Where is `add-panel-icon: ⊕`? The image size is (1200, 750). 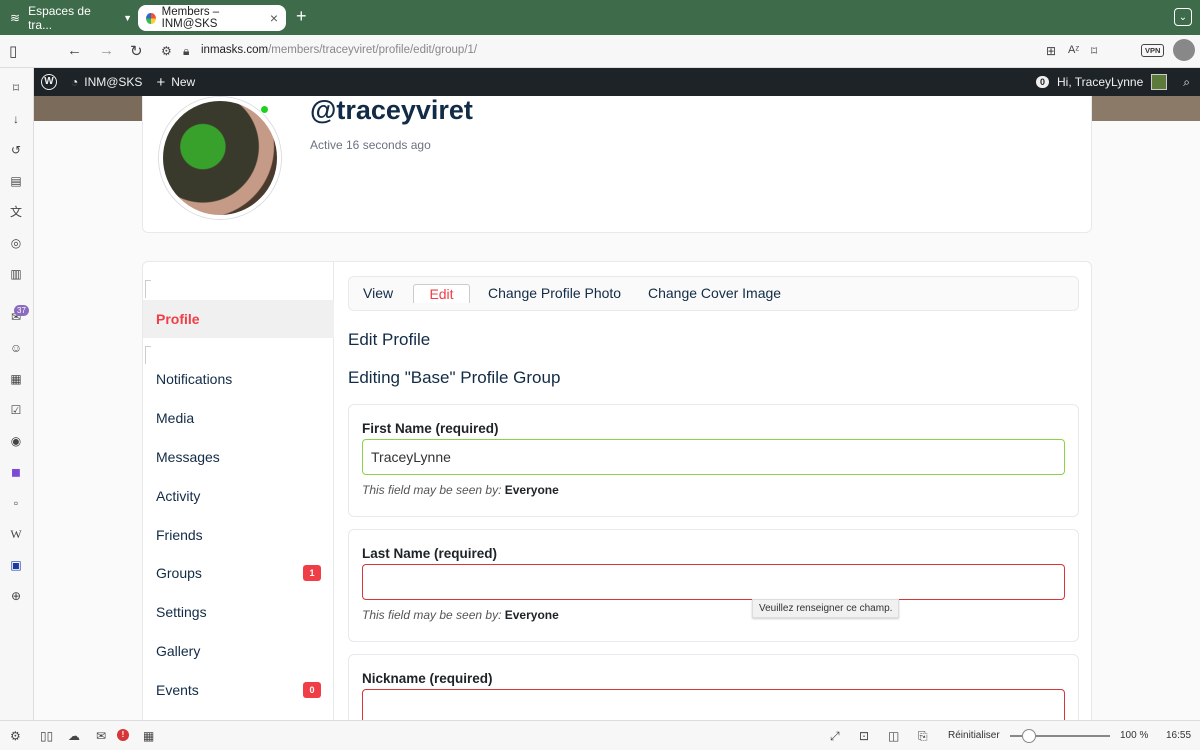
add-panel-icon: ⊕ is located at coordinates (16, 596).